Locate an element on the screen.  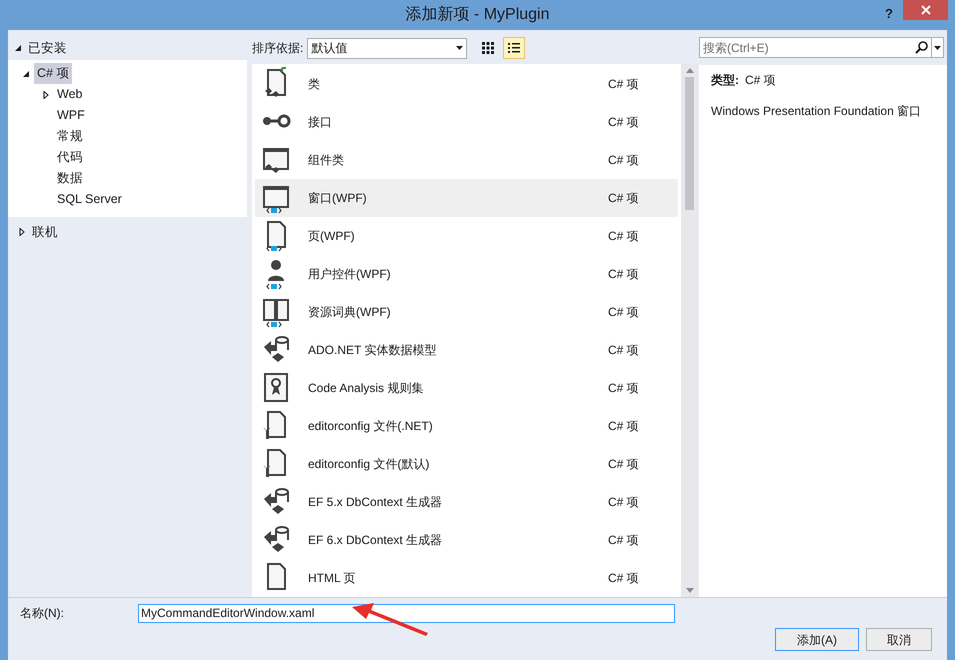
template-name: 页(WPF) is located at coordinates (332, 236).